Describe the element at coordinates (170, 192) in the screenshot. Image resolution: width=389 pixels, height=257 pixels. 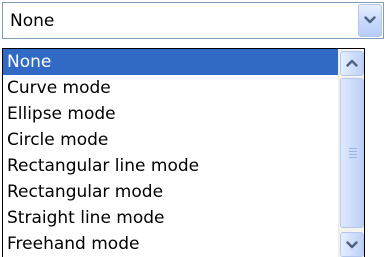
I see `list-item-rectangular-mode: Rectangular mode` at that location.